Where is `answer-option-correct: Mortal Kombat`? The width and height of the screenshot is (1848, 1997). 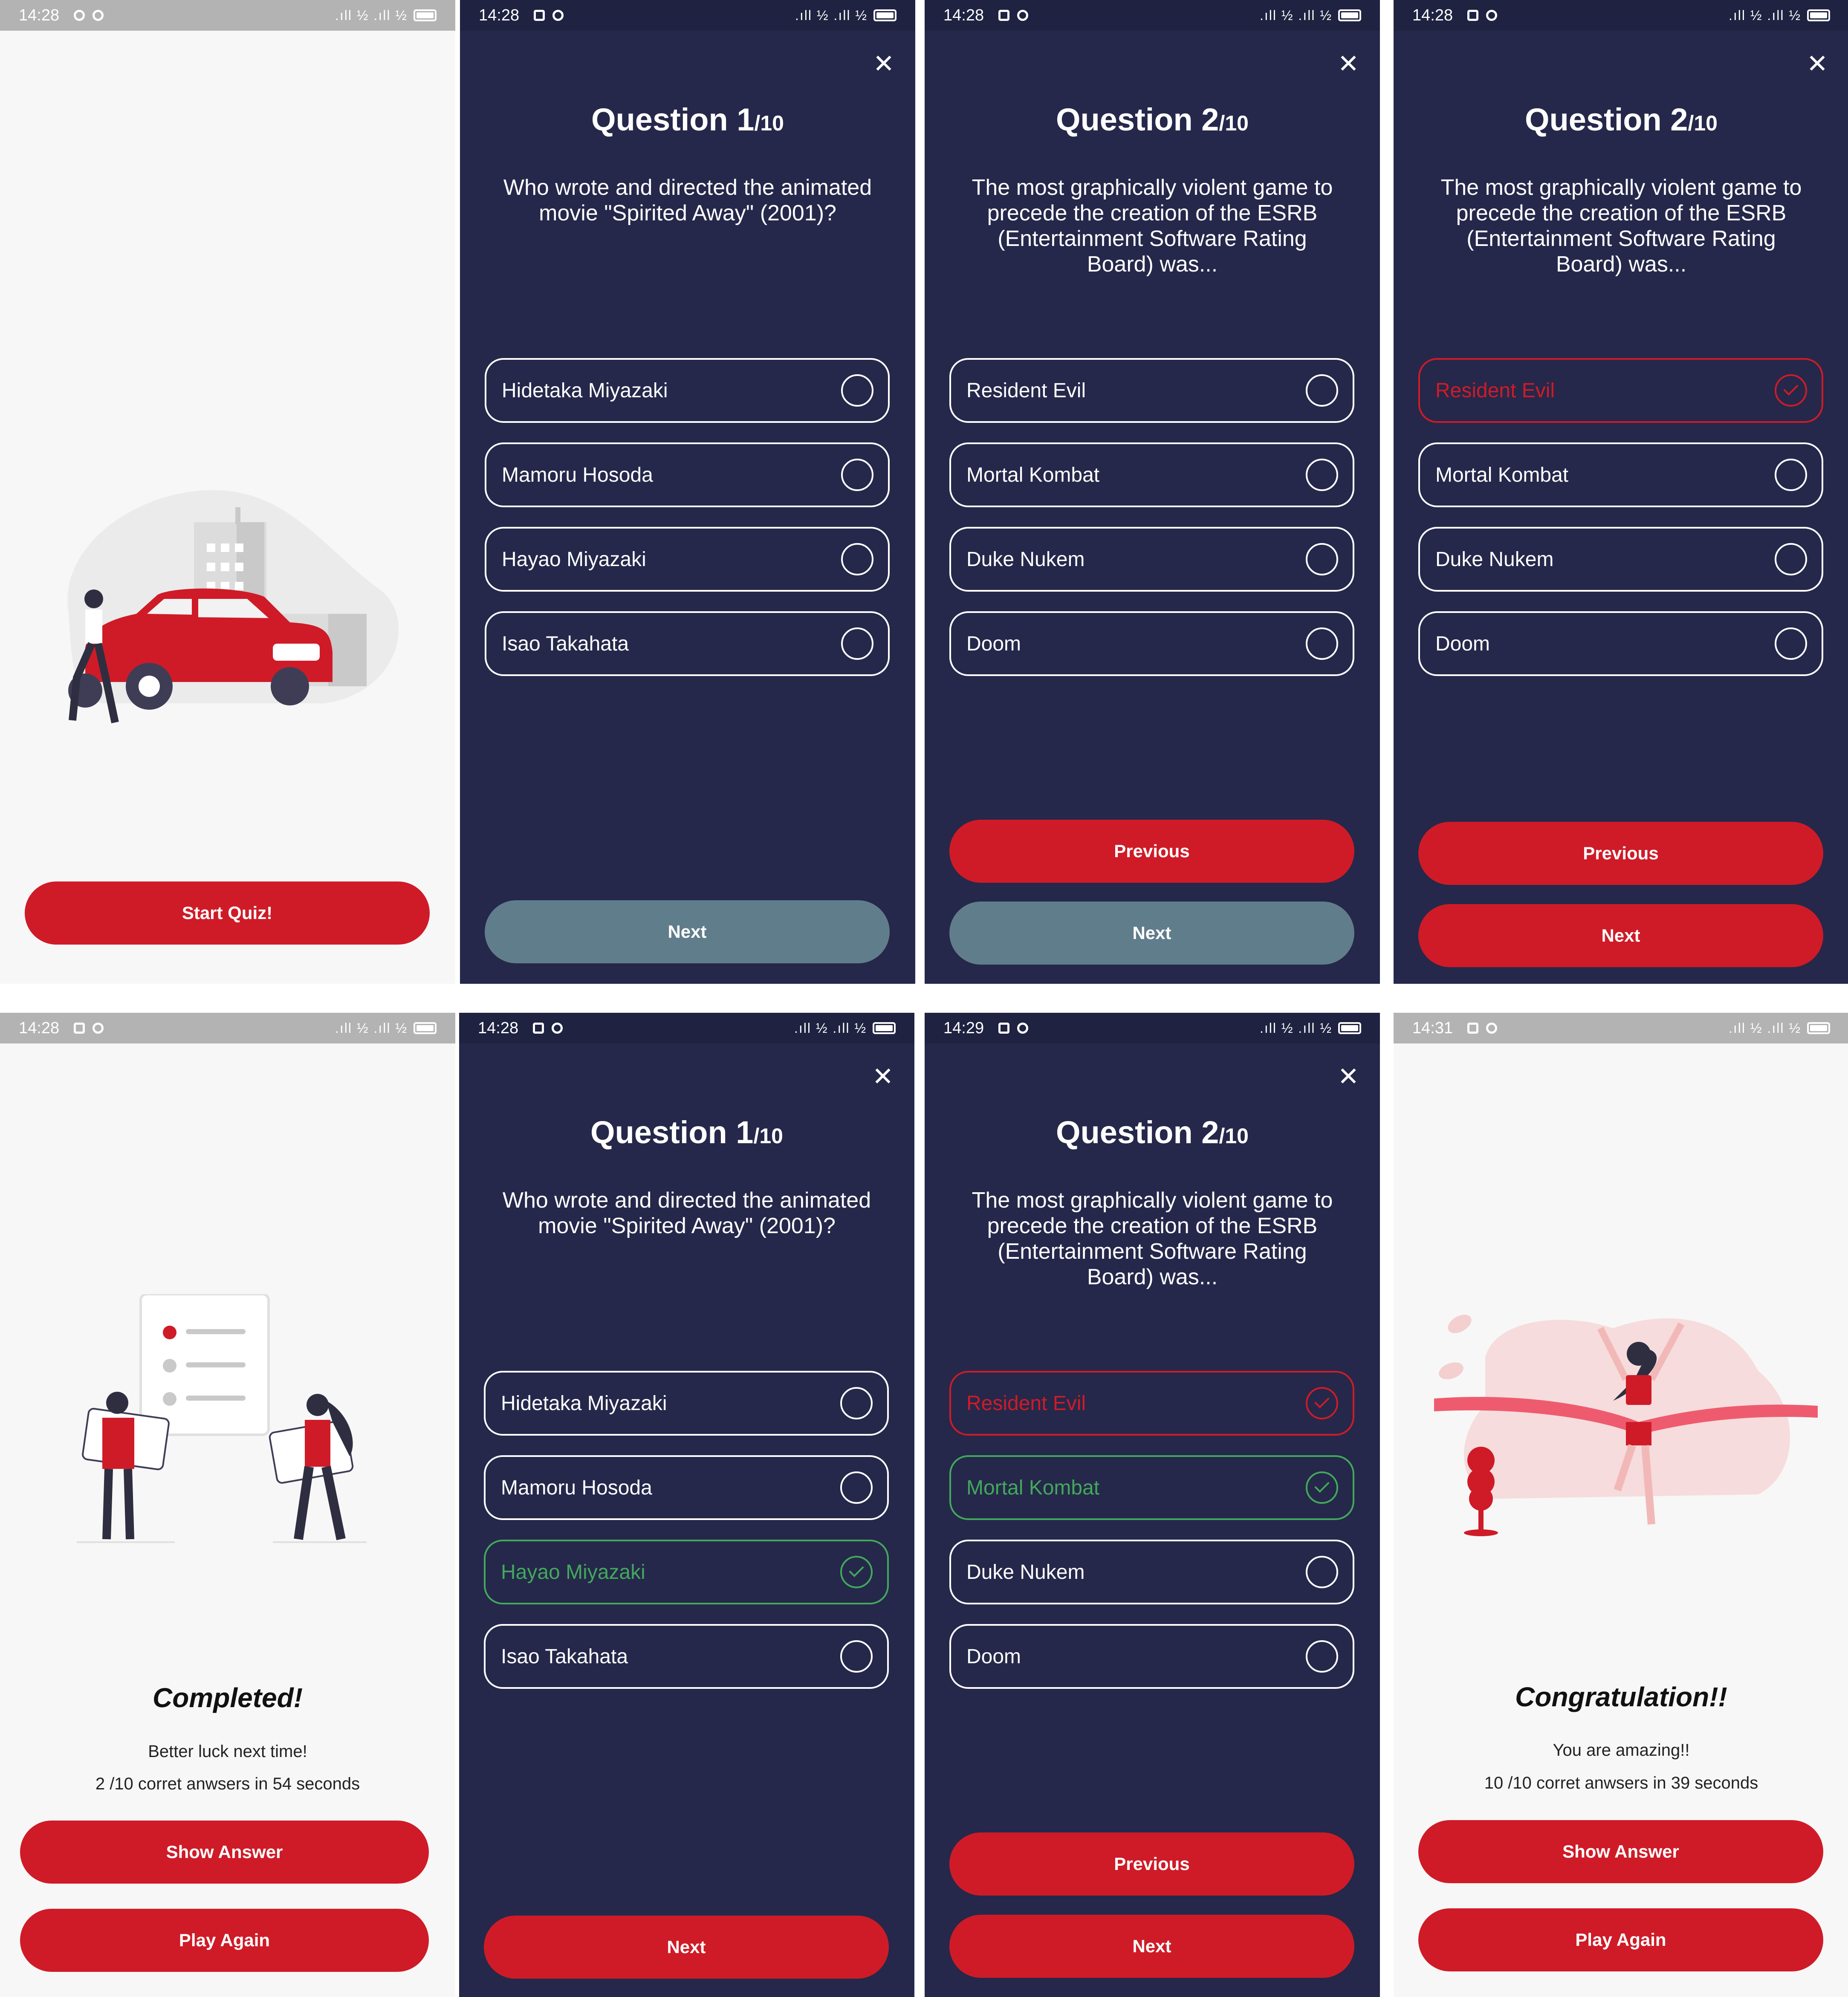
answer-option-correct: Mortal Kombat is located at coordinates (1151, 1488).